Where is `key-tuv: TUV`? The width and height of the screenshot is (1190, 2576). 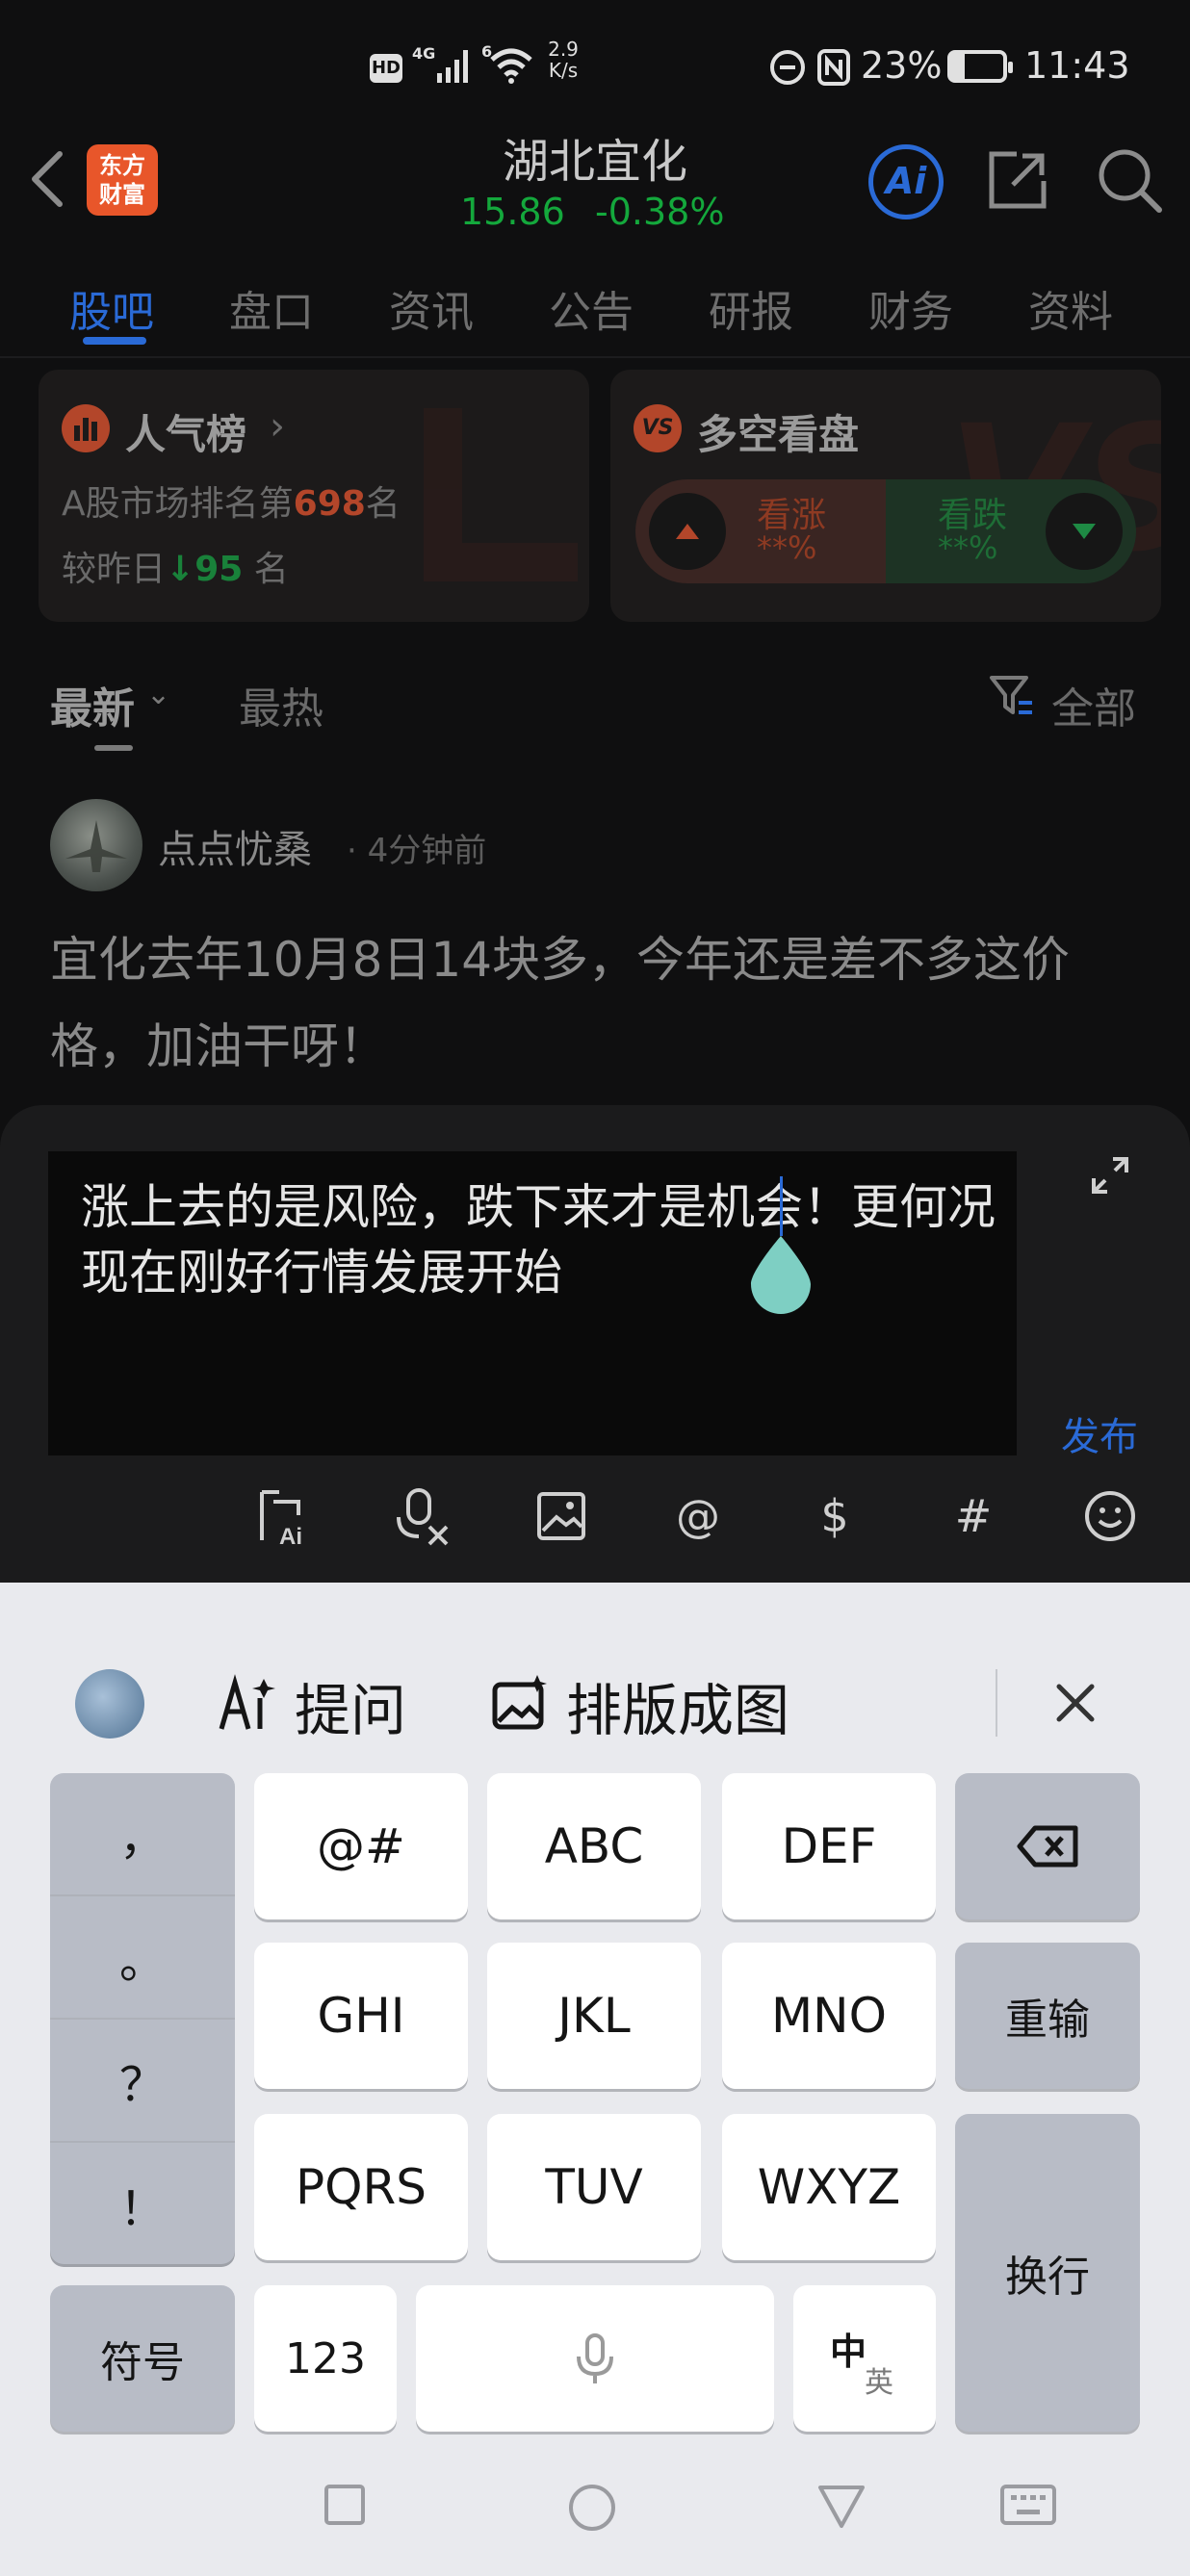 key-tuv: TUV is located at coordinates (594, 2187).